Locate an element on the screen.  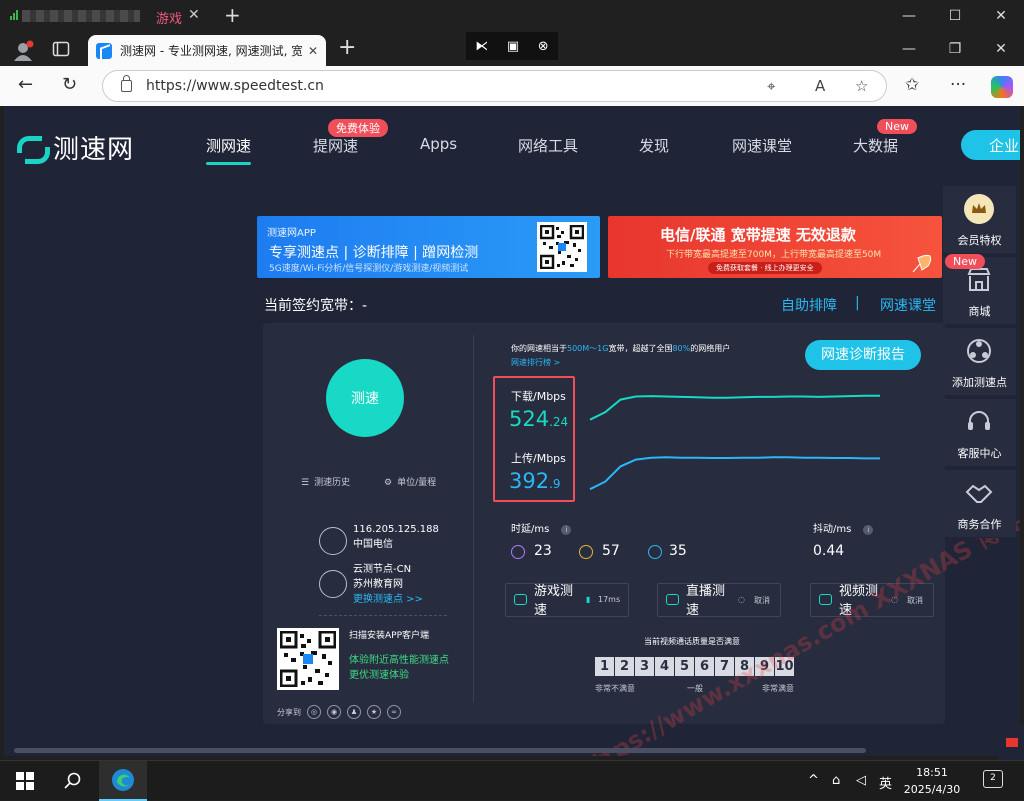
classroom-link: 网速课堂 is located at coordinates (908, 305).